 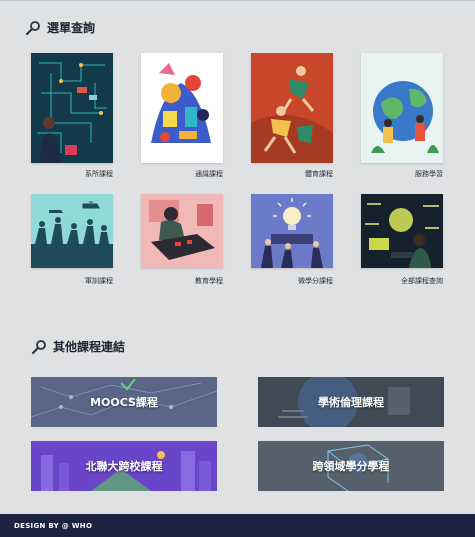 I want to click on course-card-all-courses: 全部課程查詢, so click(x=402, y=239).